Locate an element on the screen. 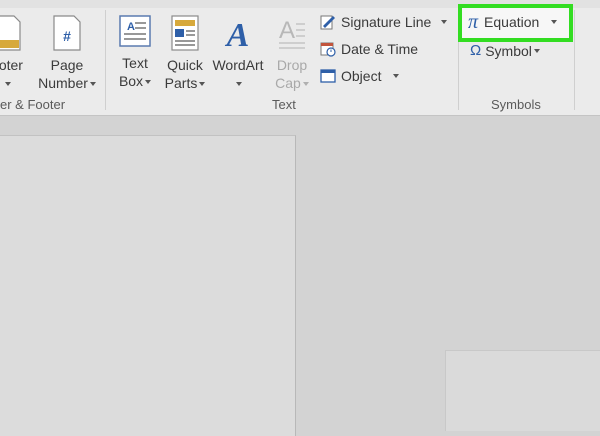 The width and height of the screenshot is (600, 436). date-time-button: Date & Time is located at coordinates (369, 49).